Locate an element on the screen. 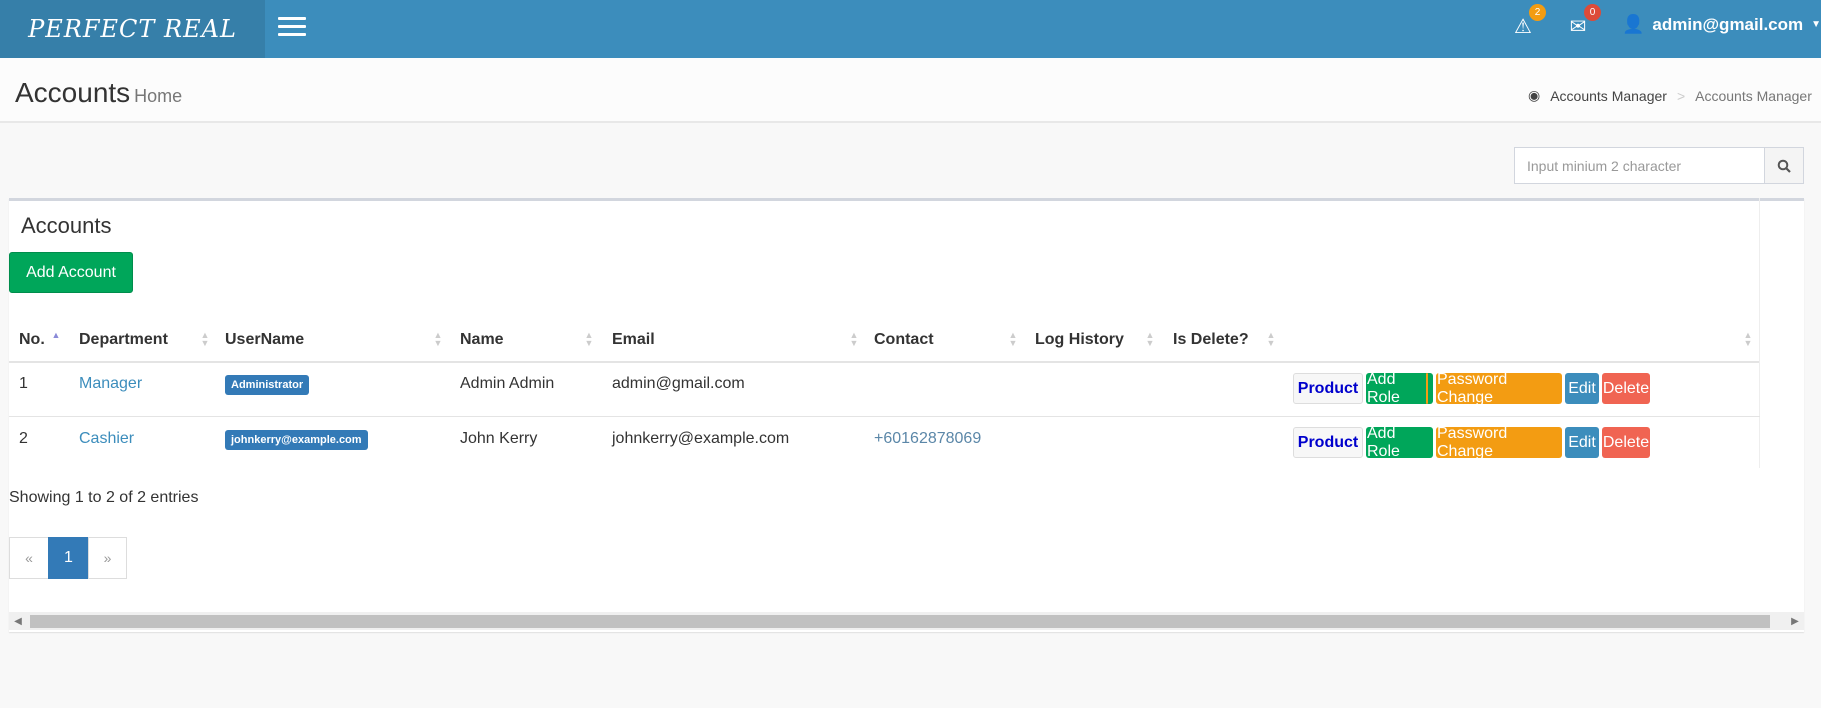  breadcrumb: ◉ Accounts Manager > Accounts Manager is located at coordinates (1670, 95).